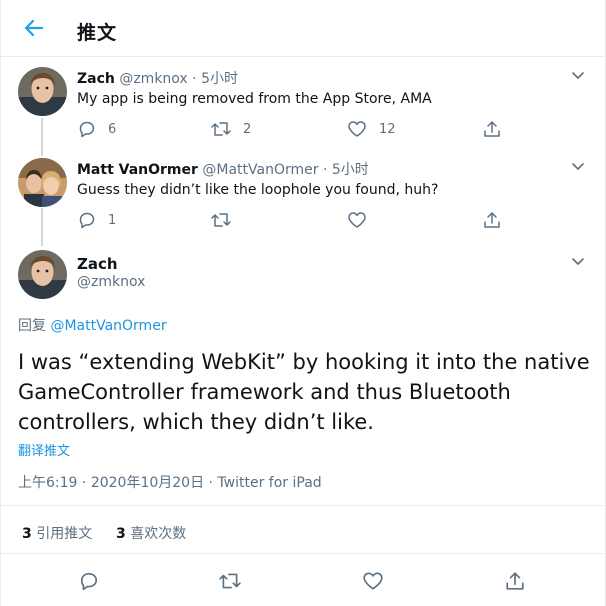 This screenshot has width=606, height=606. What do you see at coordinates (108, 326) in the screenshot?
I see `reply-mention-link: @MattVanOrmer` at bounding box center [108, 326].